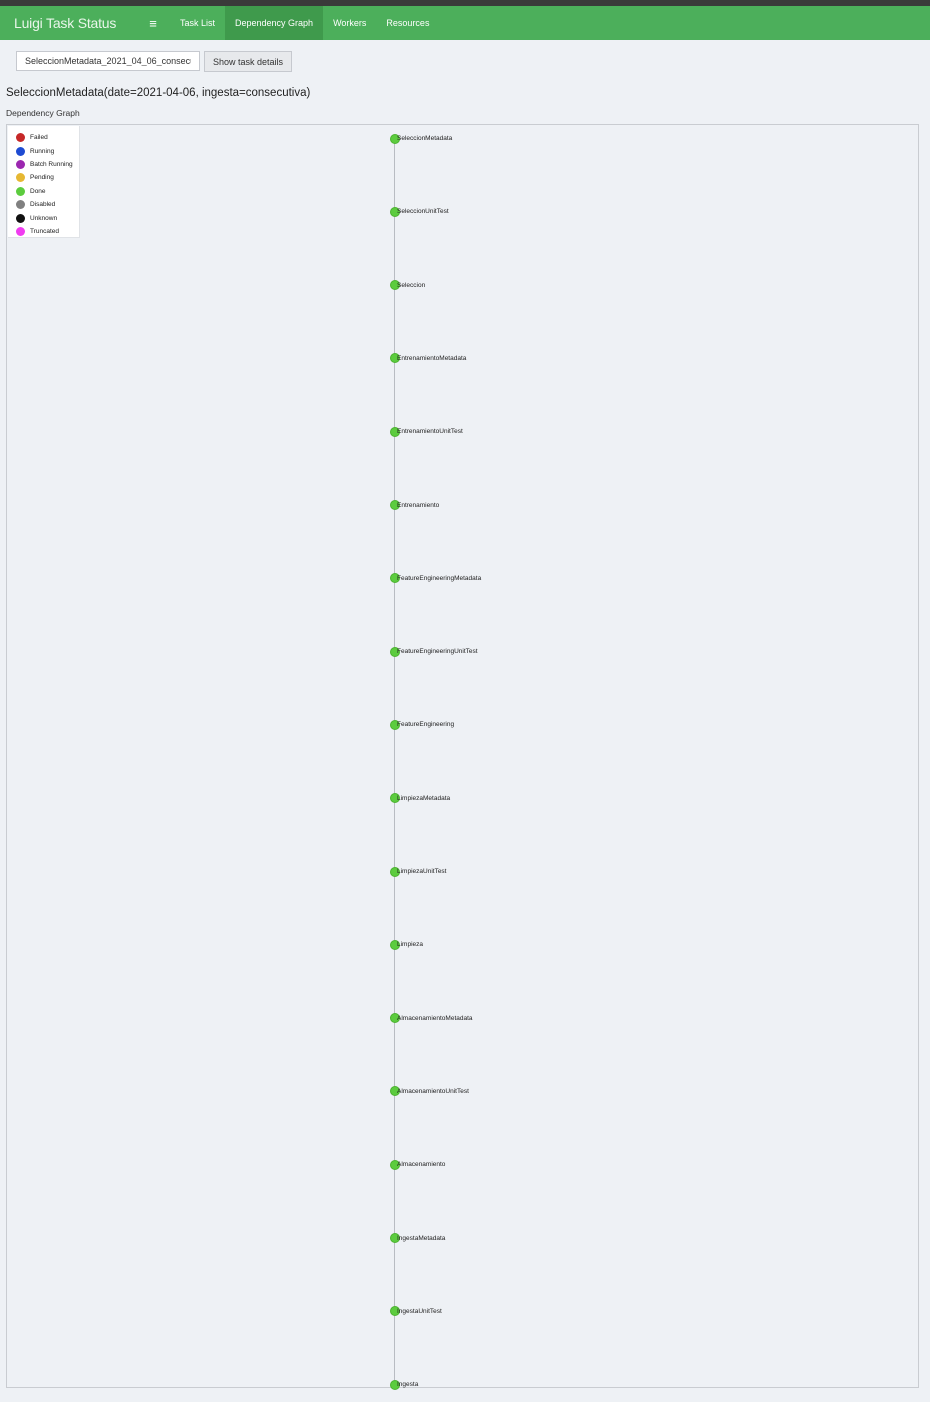 The height and width of the screenshot is (1402, 930). I want to click on legend-item-unknown: Unknown, so click(43, 217).